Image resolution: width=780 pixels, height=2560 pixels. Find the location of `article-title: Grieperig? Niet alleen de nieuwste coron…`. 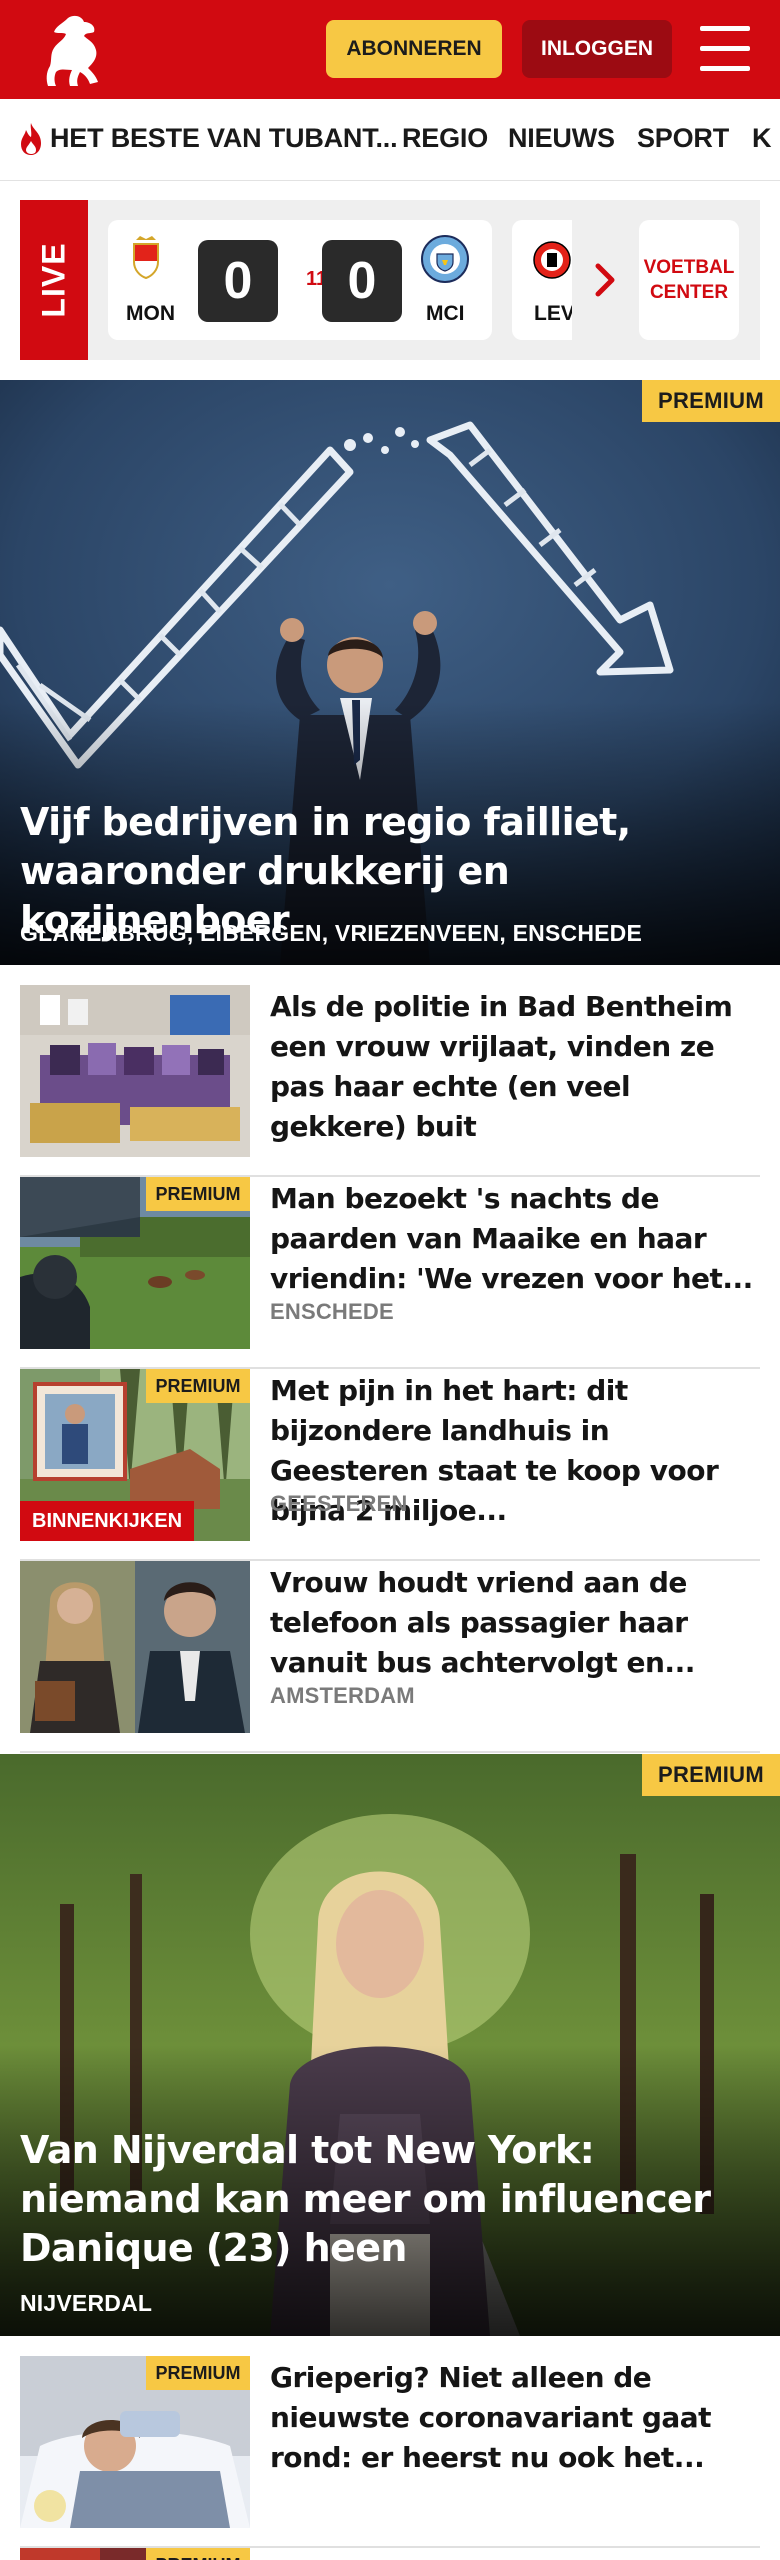

article-title: Grieperig? Niet alleen de nieuwste coron… is located at coordinates (491, 2417).